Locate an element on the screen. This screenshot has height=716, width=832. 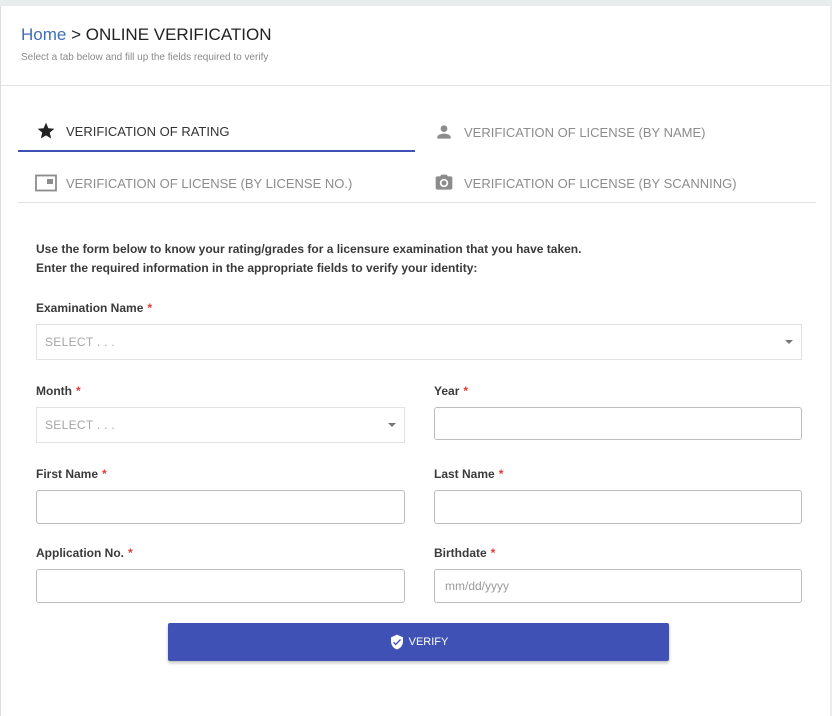
page-title: ONLINE VERIFICATION is located at coordinates (178, 34).